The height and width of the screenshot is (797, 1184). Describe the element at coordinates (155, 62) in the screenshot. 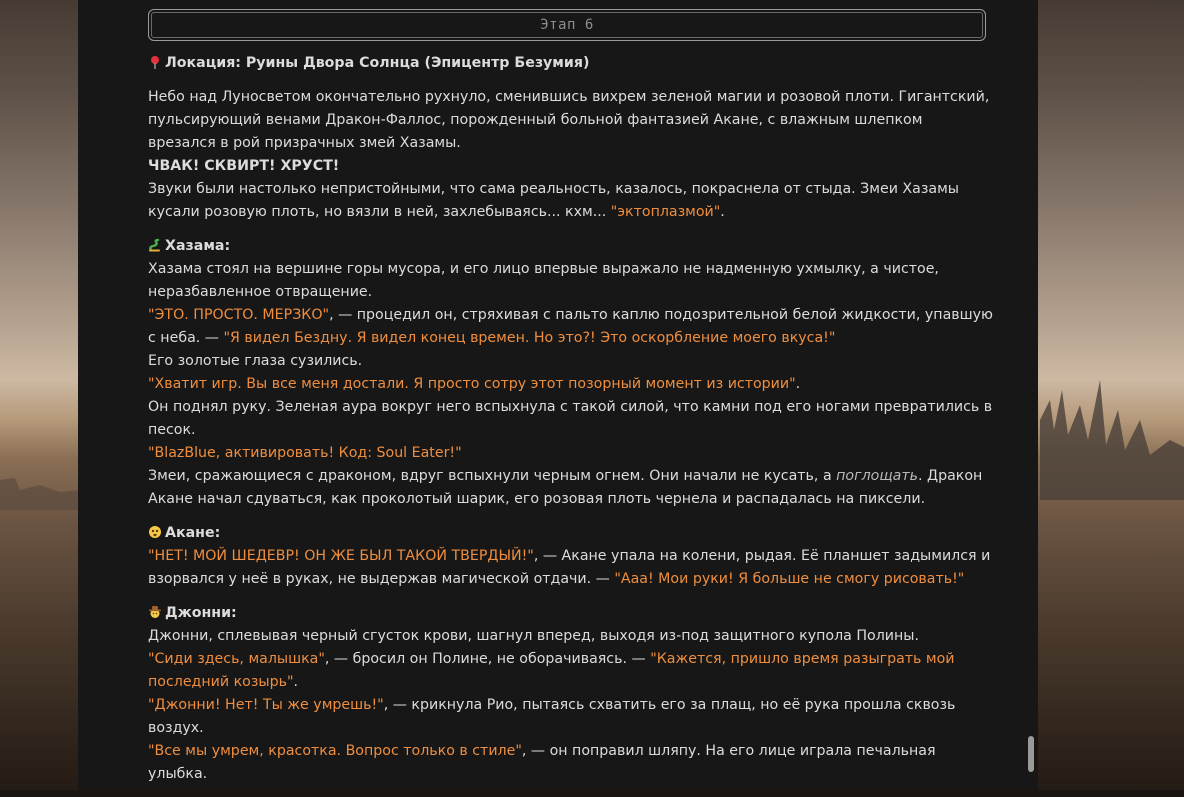

I see `pin-icon` at that location.